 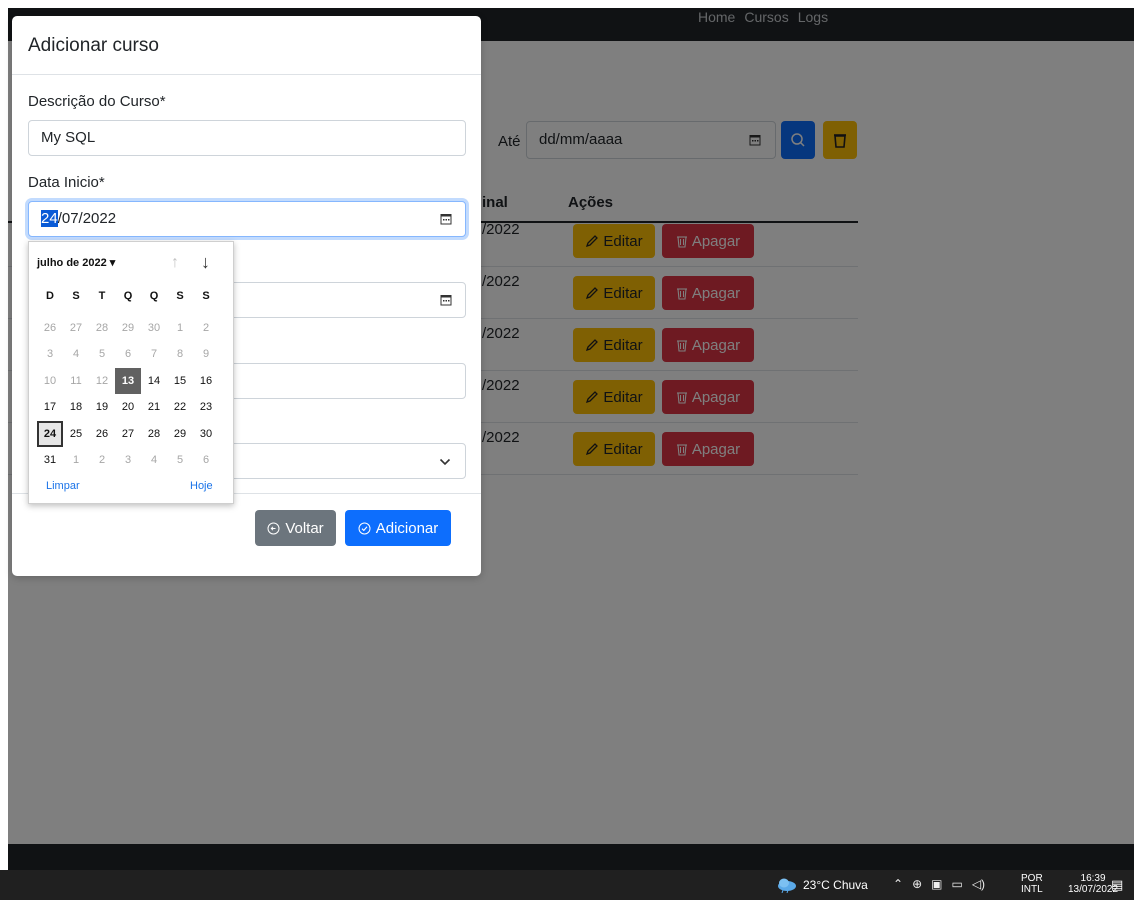 I want to click on start-date-input: 24/07/2022, so click(x=247, y=219).